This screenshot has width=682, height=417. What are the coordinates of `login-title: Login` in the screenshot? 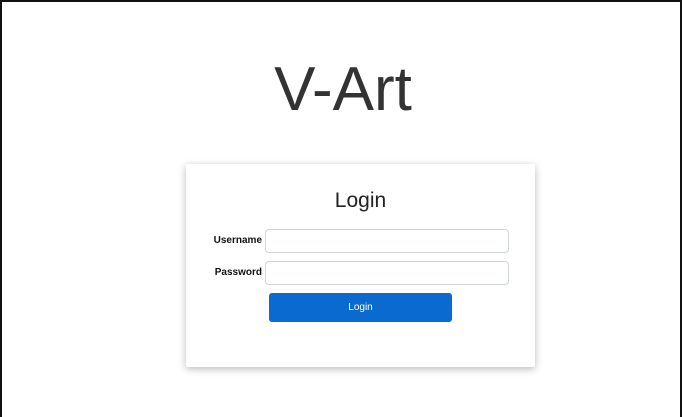 It's located at (360, 200).